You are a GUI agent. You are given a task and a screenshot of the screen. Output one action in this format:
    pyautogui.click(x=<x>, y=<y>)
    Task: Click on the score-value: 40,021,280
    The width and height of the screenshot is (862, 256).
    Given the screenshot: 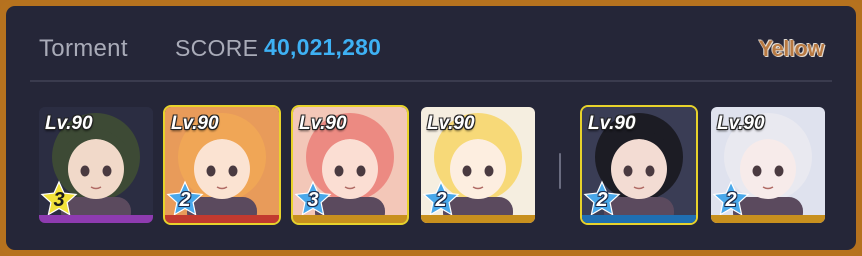 What is the action you would take?
    pyautogui.click(x=323, y=47)
    